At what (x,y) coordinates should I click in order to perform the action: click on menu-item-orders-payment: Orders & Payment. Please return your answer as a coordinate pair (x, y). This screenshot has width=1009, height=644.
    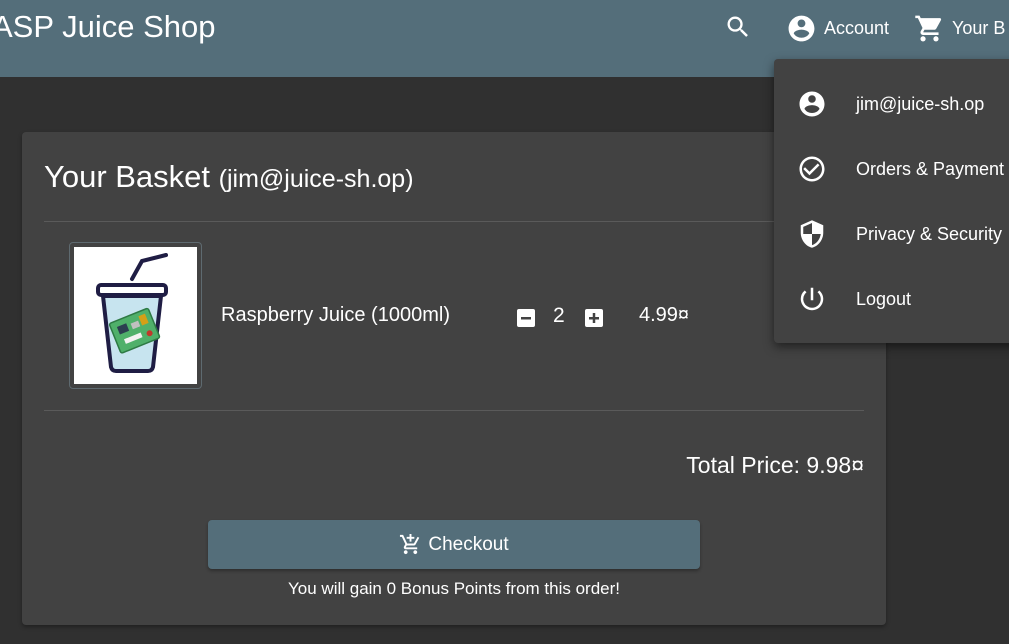
    Looking at the image, I should click on (891, 169).